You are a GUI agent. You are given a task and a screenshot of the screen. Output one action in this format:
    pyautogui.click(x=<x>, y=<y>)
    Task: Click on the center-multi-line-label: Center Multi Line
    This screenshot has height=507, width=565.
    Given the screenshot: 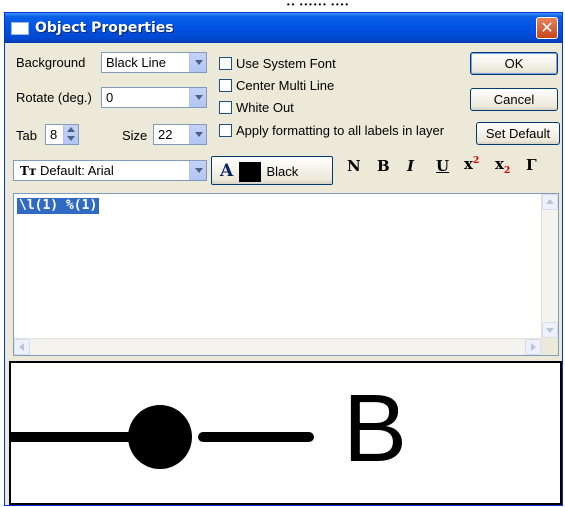 What is the action you would take?
    pyautogui.click(x=285, y=85)
    